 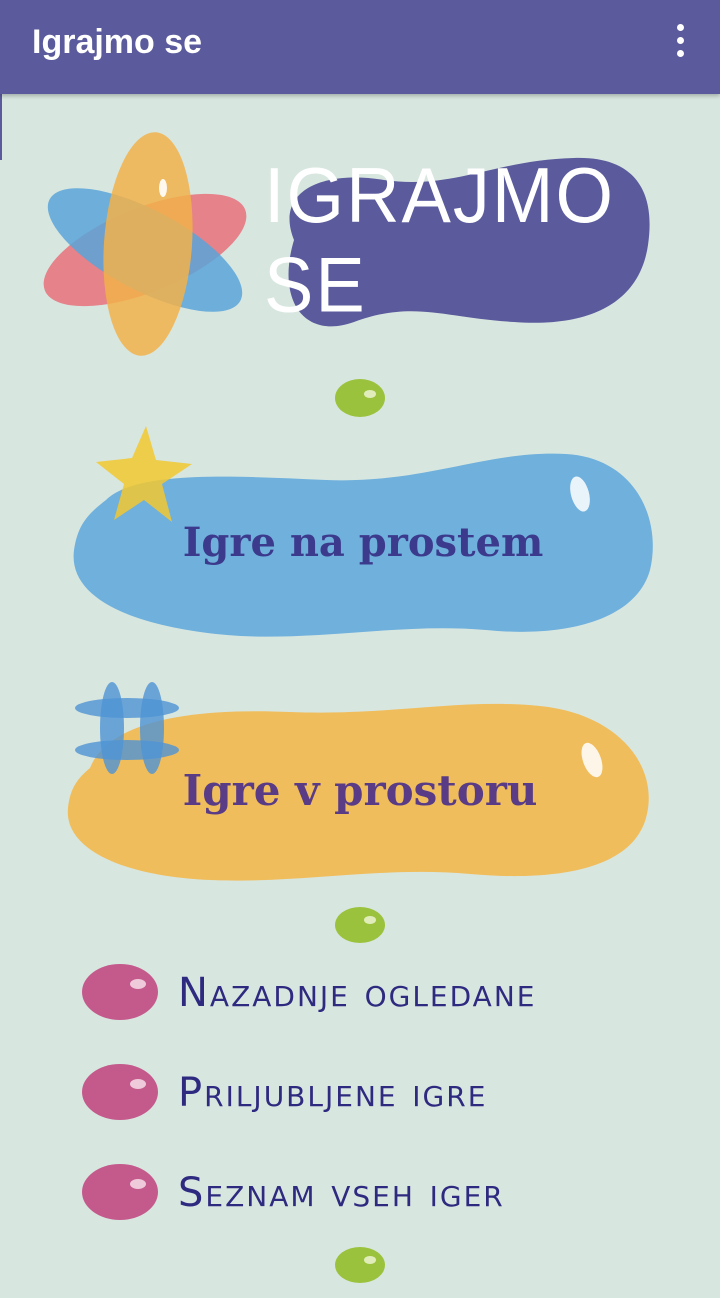 I want to click on outdoor-games-button: Igre na prostem, so click(x=363, y=533).